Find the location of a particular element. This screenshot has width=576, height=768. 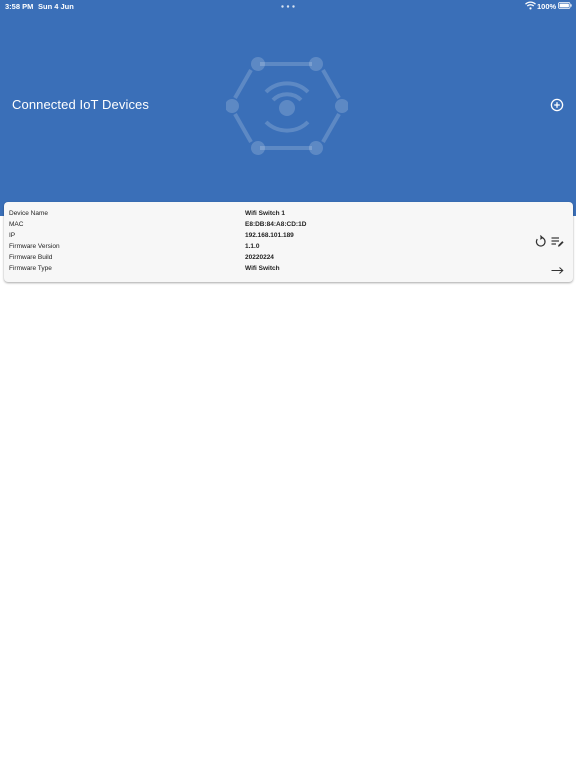

ip-label: IP is located at coordinates (12, 235).